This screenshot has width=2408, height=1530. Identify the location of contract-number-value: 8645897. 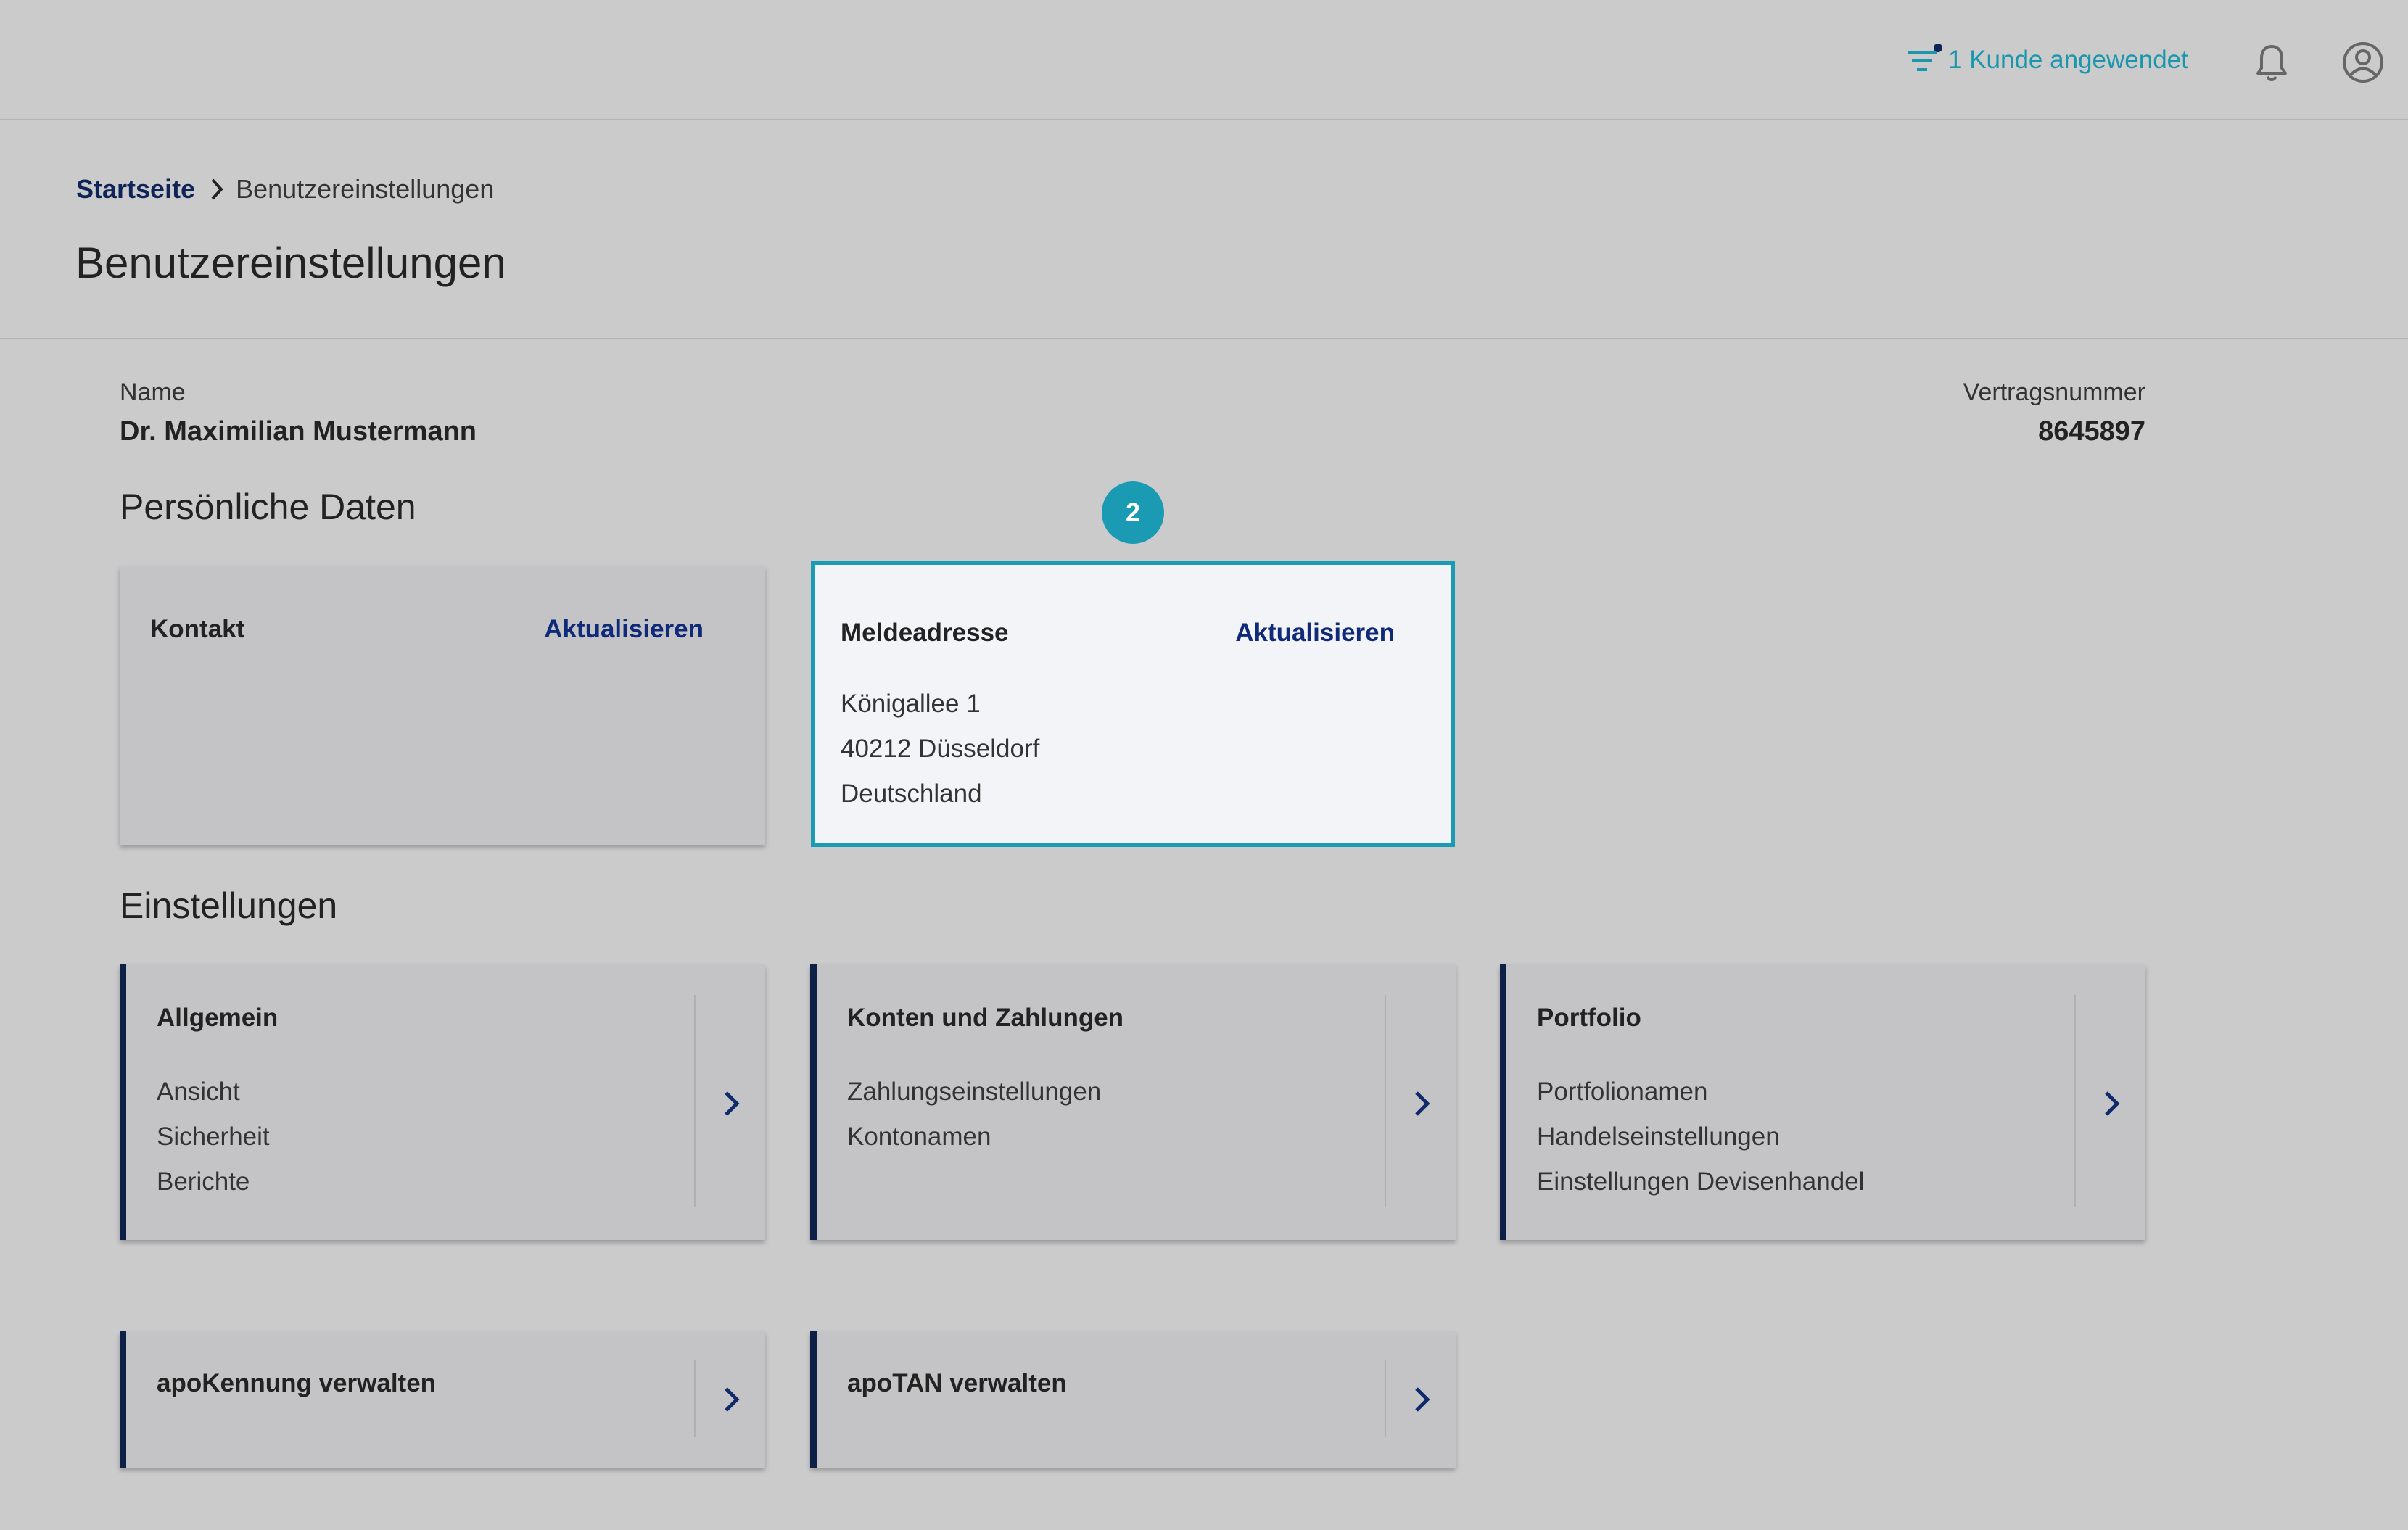
(2091, 431).